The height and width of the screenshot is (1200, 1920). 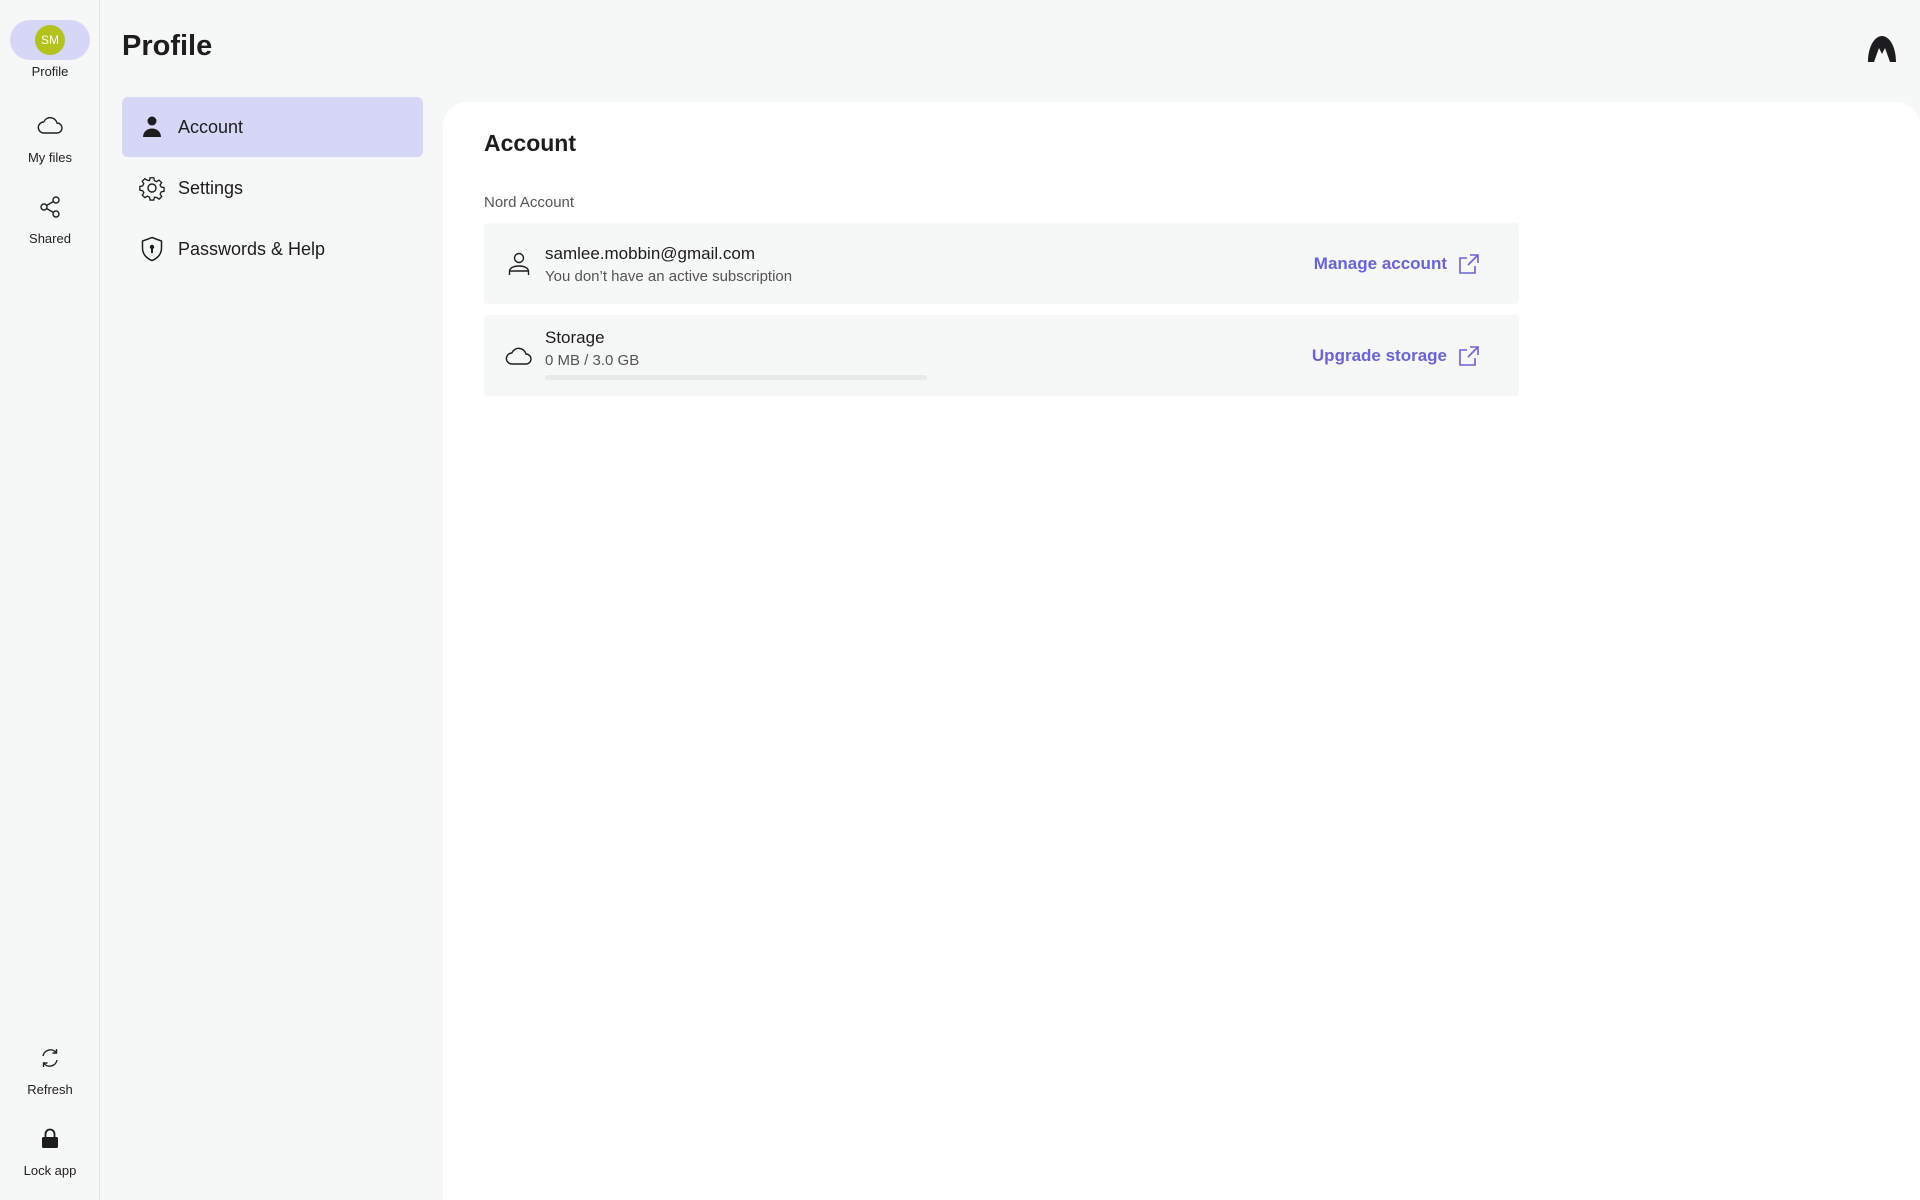 What do you see at coordinates (50, 1170) in the screenshot?
I see `lock-app-label: Lock app` at bounding box center [50, 1170].